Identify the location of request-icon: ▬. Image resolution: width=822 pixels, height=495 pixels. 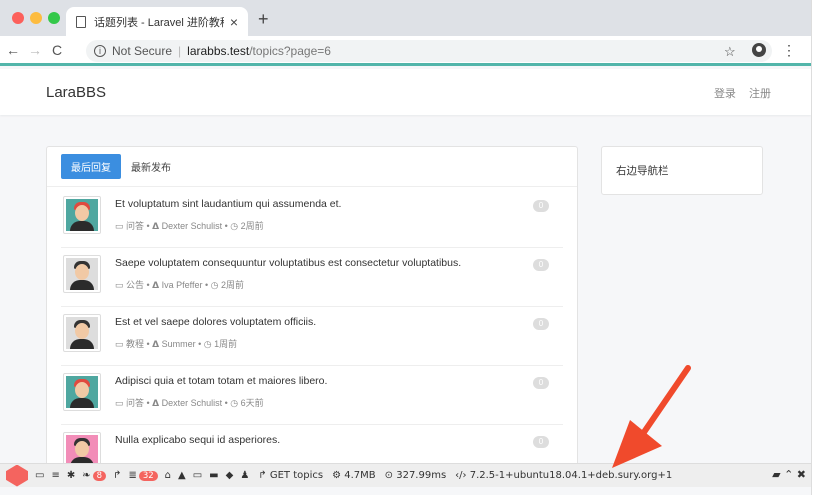
(213, 475).